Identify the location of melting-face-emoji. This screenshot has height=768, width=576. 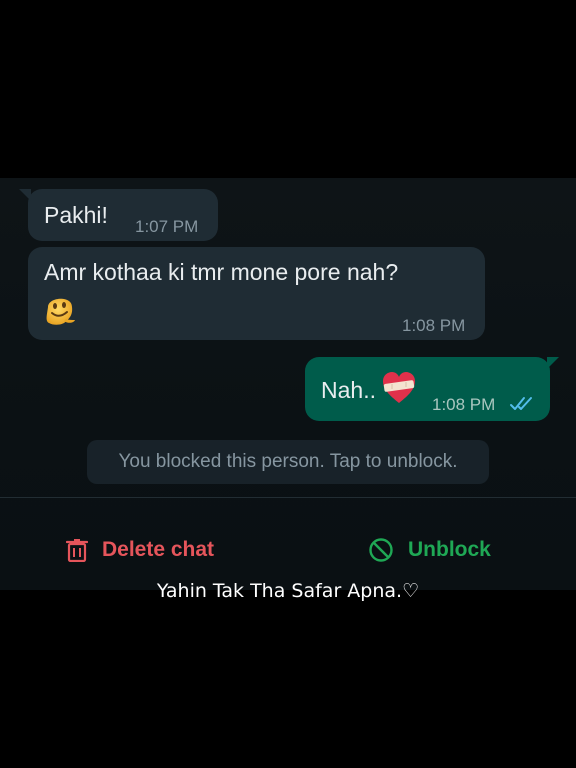
(60, 311).